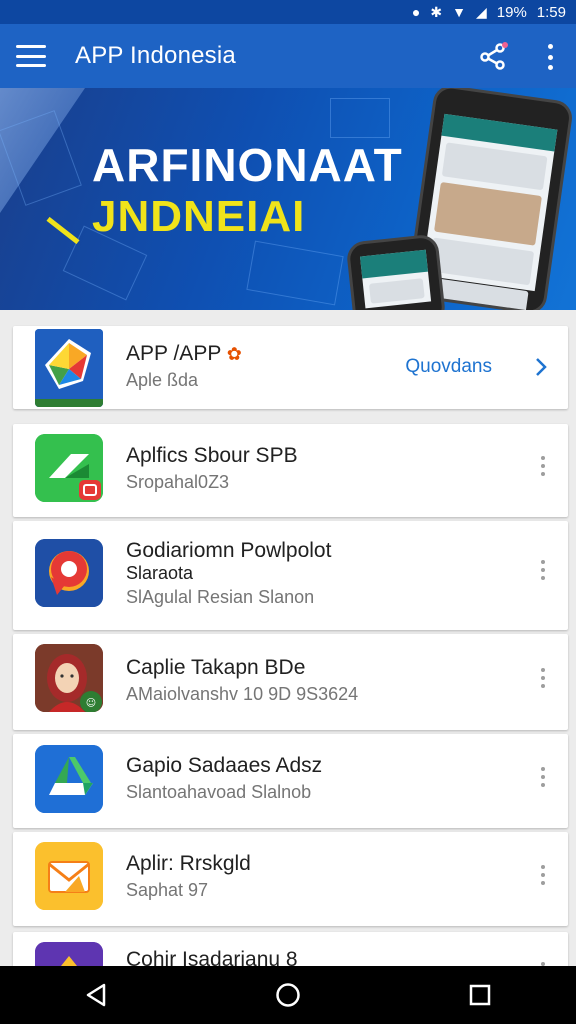 The image size is (576, 1024). I want to click on wifi-icon: ▼, so click(459, 12).